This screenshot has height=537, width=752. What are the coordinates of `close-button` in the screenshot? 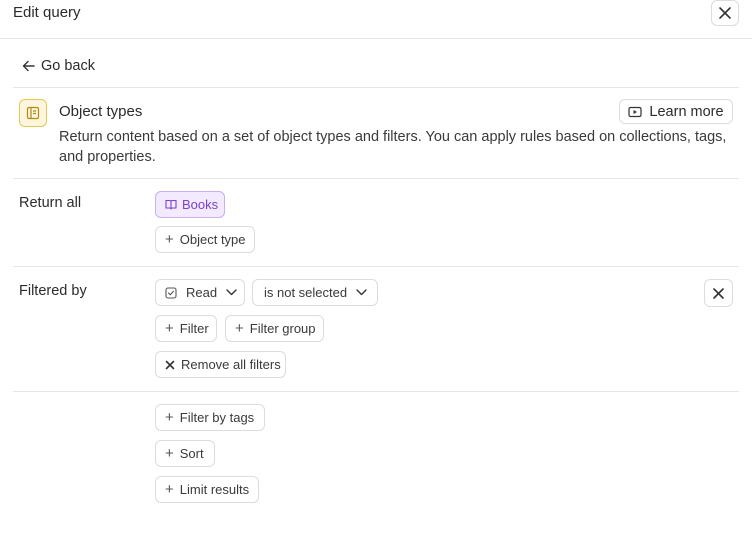 It's located at (725, 13).